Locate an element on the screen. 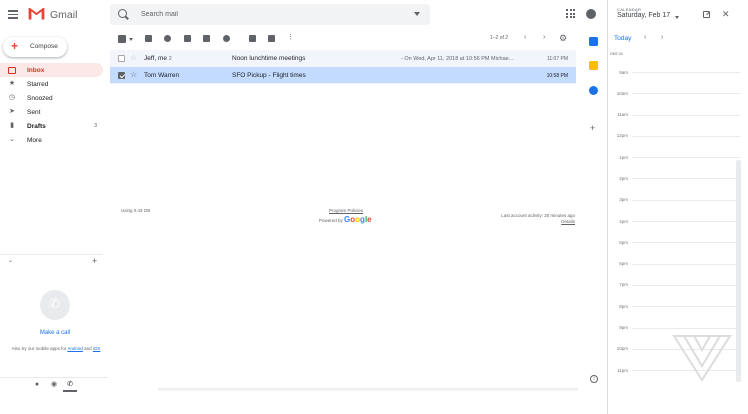 This screenshot has width=748, height=414. hangouts-user-caret-icon: ⌄ is located at coordinates (10, 260).